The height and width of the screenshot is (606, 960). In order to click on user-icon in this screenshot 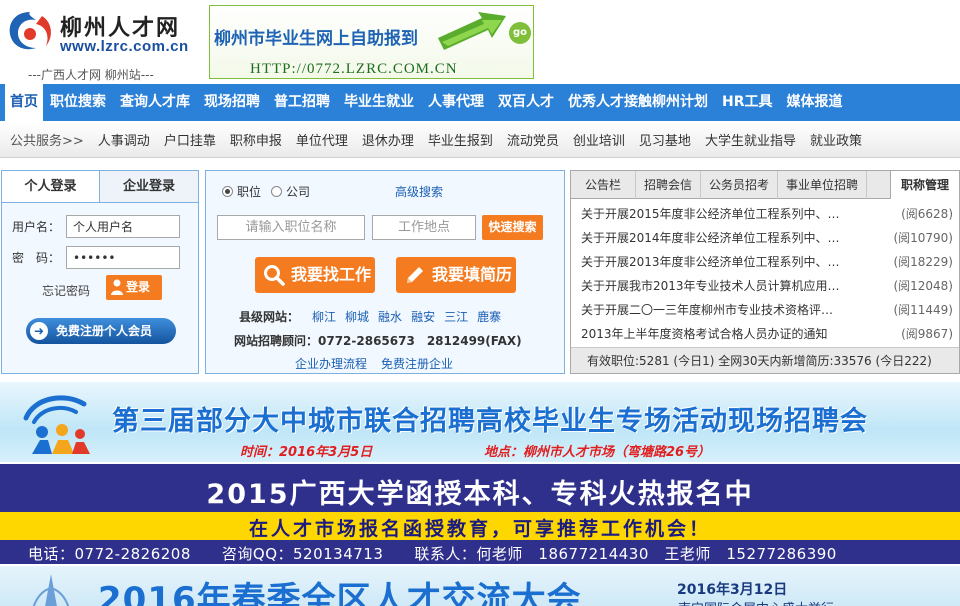, I will do `click(117, 287)`.